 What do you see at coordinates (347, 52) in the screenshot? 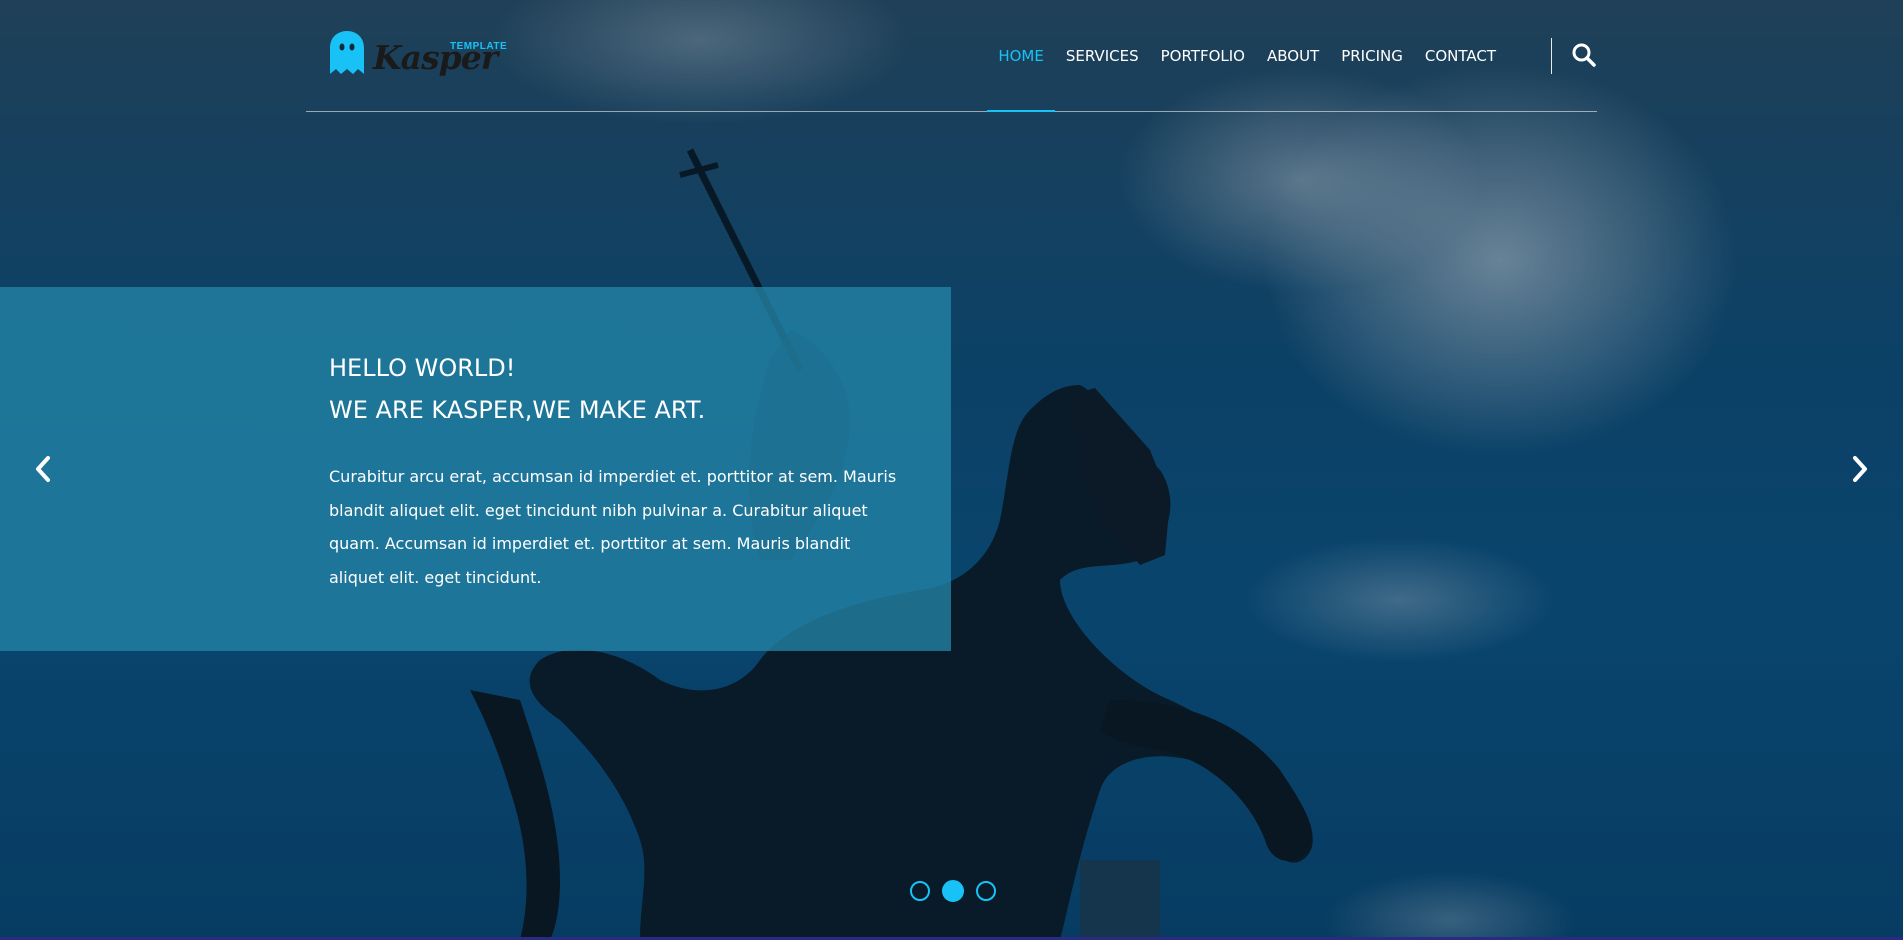
I see `ghost-logo-icon` at bounding box center [347, 52].